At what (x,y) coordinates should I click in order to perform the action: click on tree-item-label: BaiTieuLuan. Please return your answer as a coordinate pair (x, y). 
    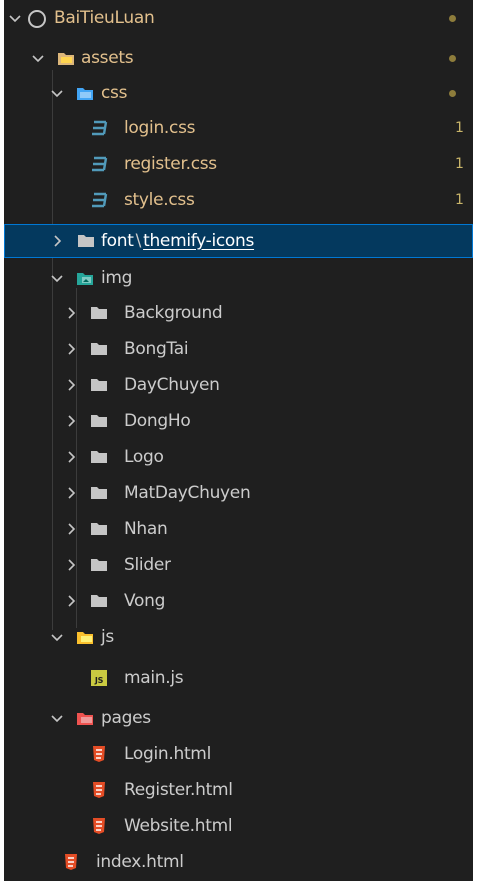
    Looking at the image, I should click on (104, 18).